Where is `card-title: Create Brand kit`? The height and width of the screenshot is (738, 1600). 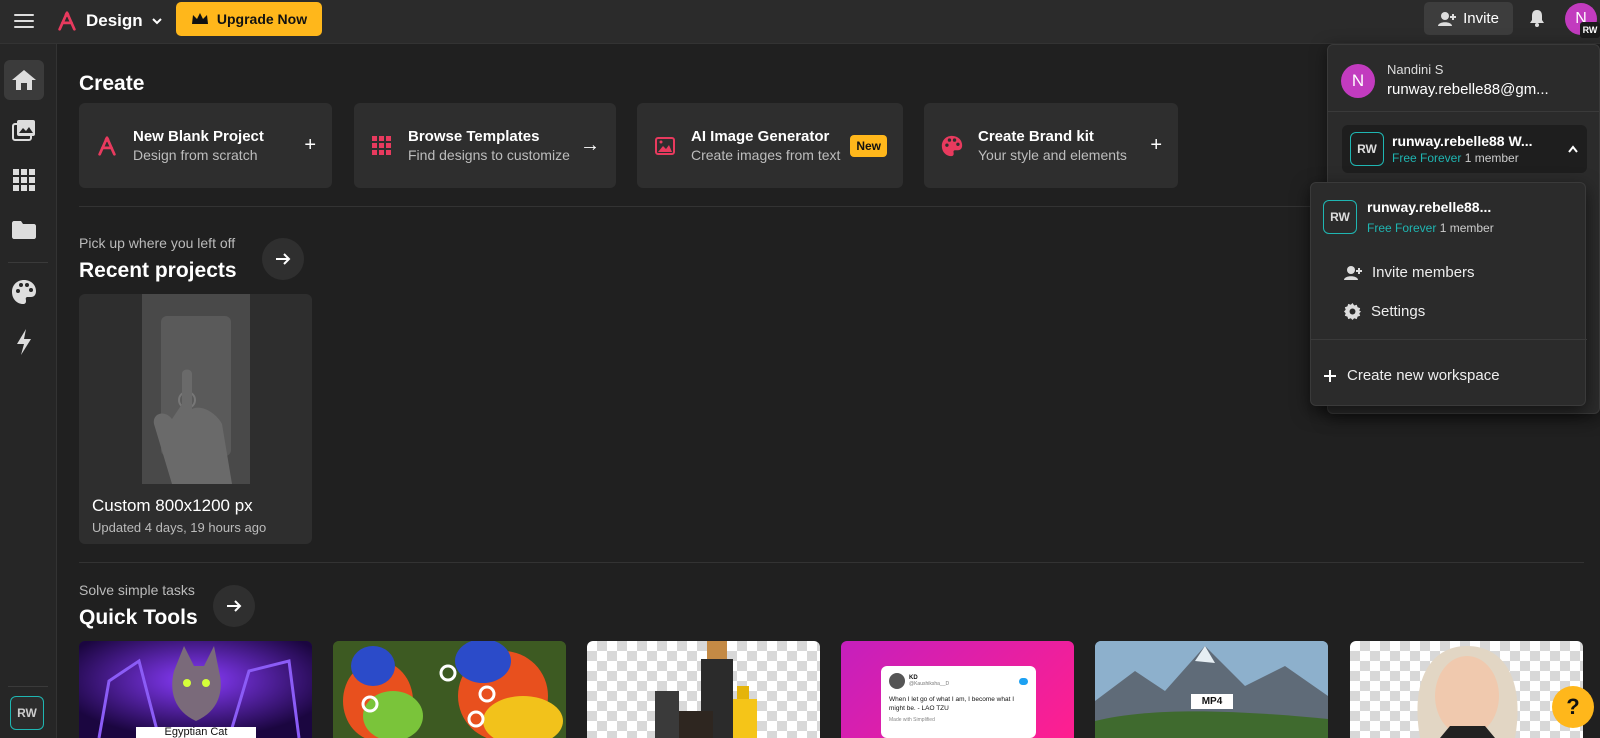 card-title: Create Brand kit is located at coordinates (1036, 136).